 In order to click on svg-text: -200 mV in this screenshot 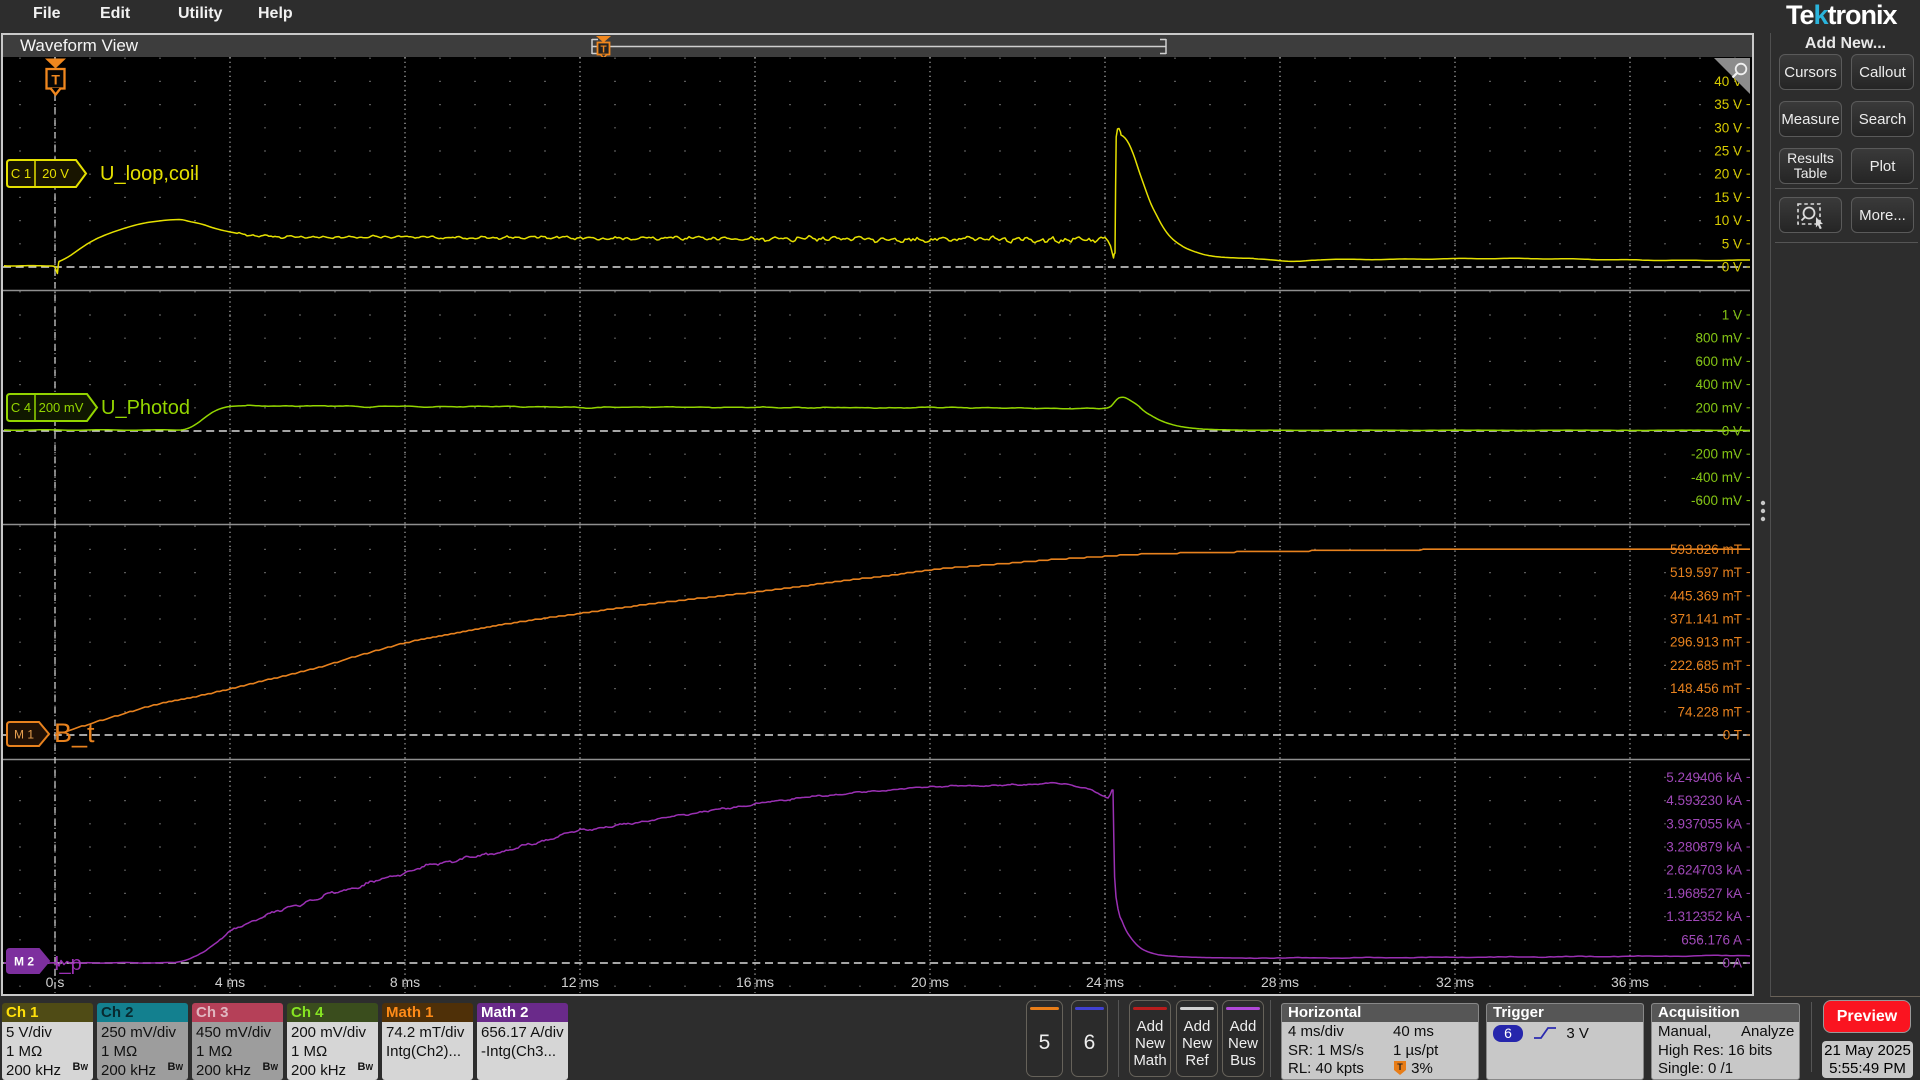, I will do `click(1716, 454)`.